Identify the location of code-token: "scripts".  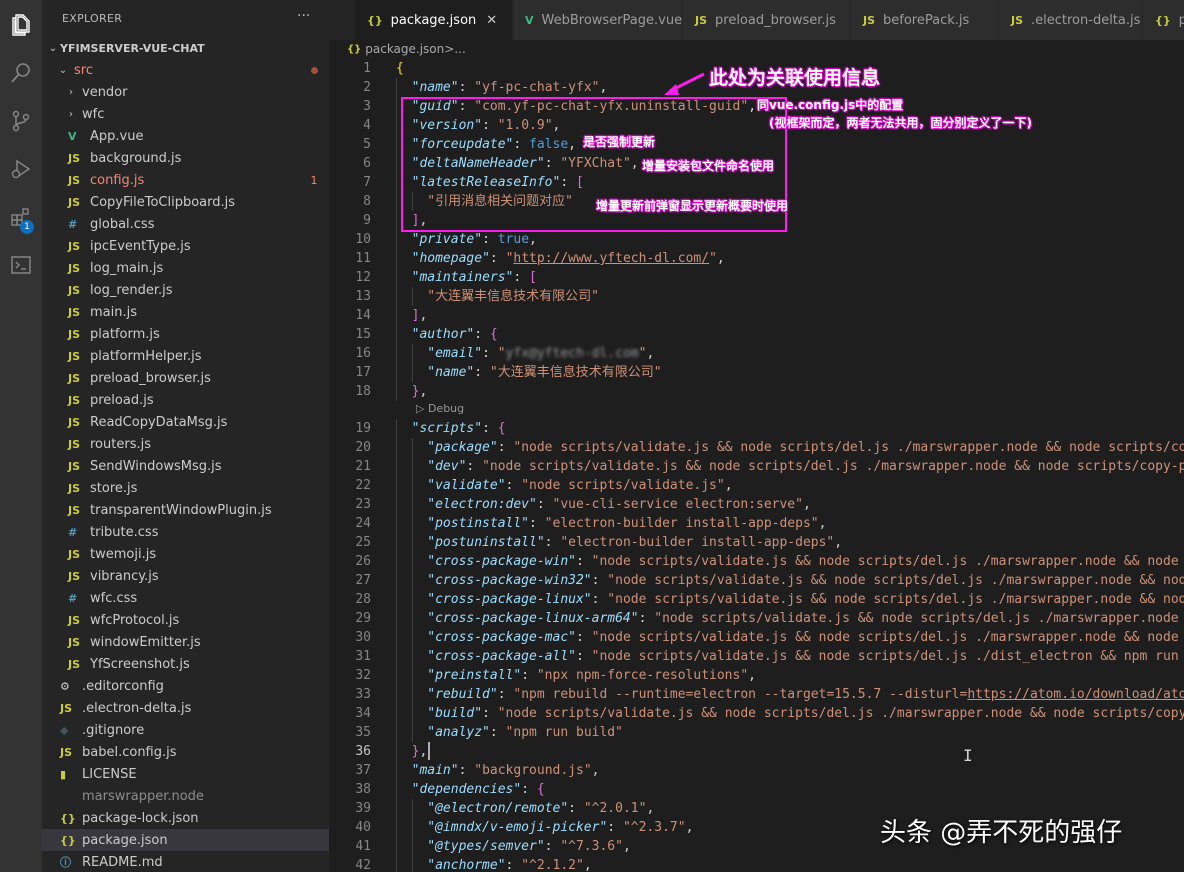
(447, 428).